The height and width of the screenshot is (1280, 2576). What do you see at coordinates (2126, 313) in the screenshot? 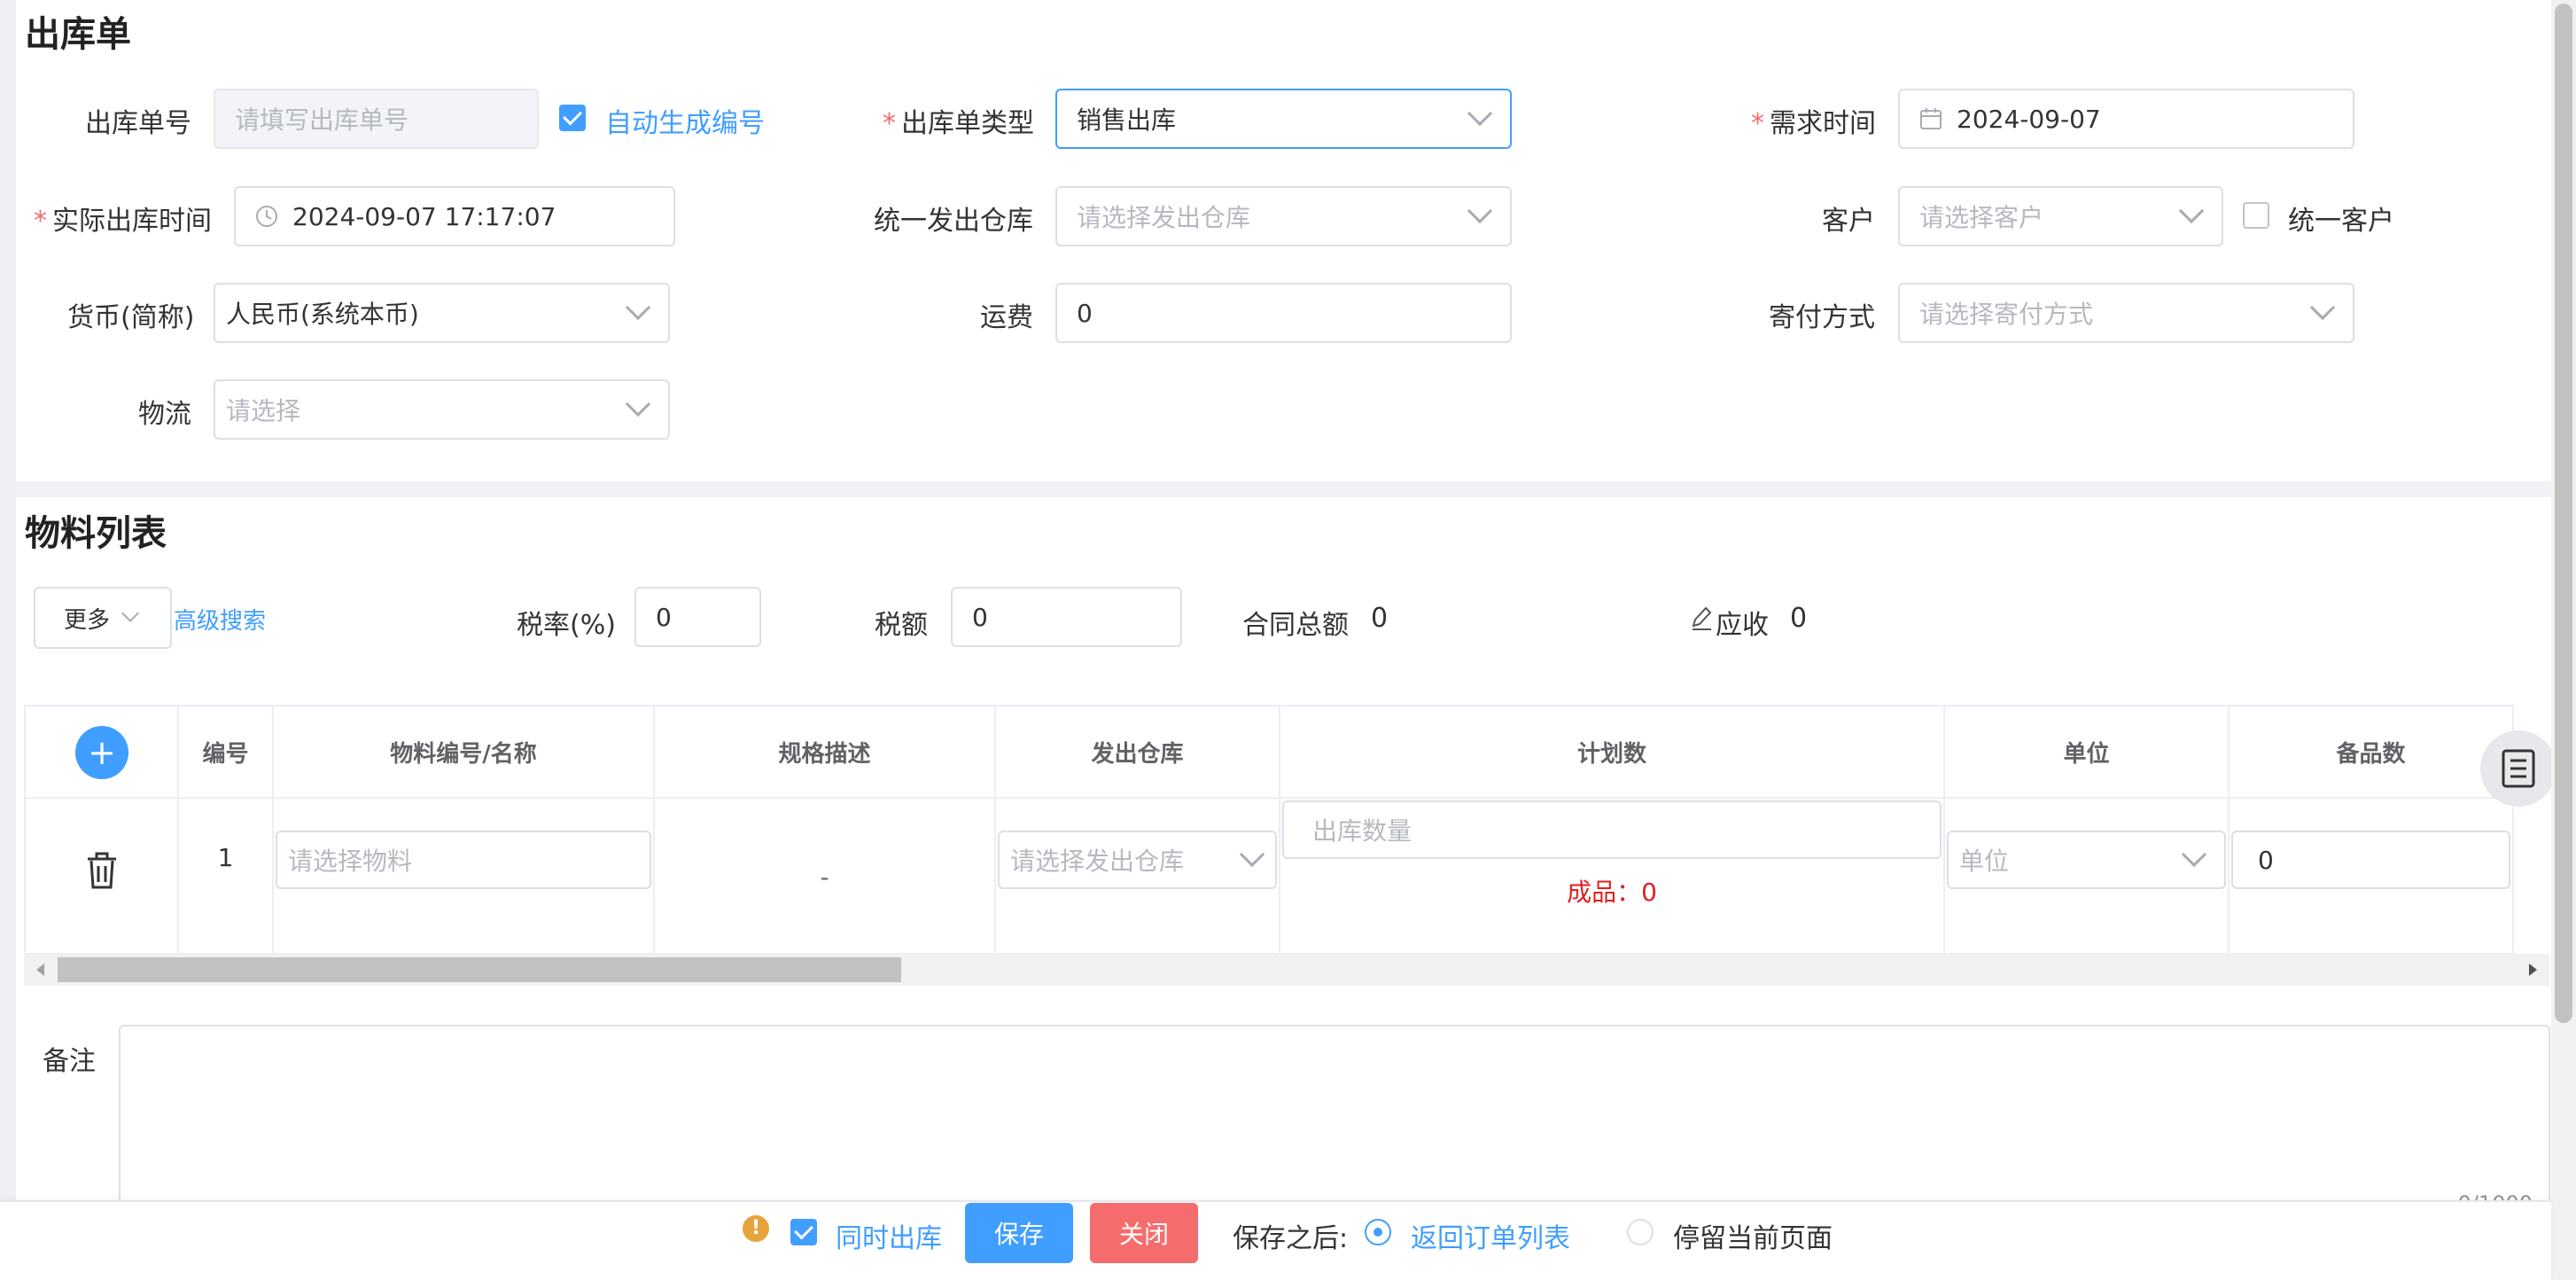
I see `shipping-select: 请选择寄付方式` at bounding box center [2126, 313].